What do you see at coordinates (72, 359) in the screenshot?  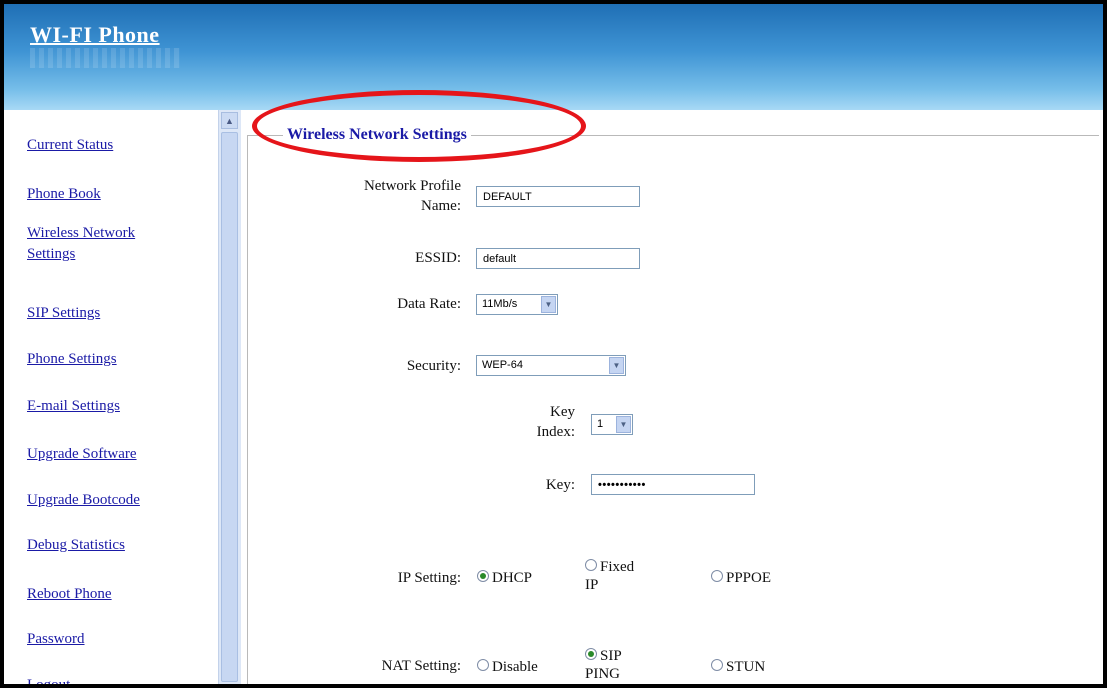 I see `sidebar-item-phone-settings: Phone Settings` at bounding box center [72, 359].